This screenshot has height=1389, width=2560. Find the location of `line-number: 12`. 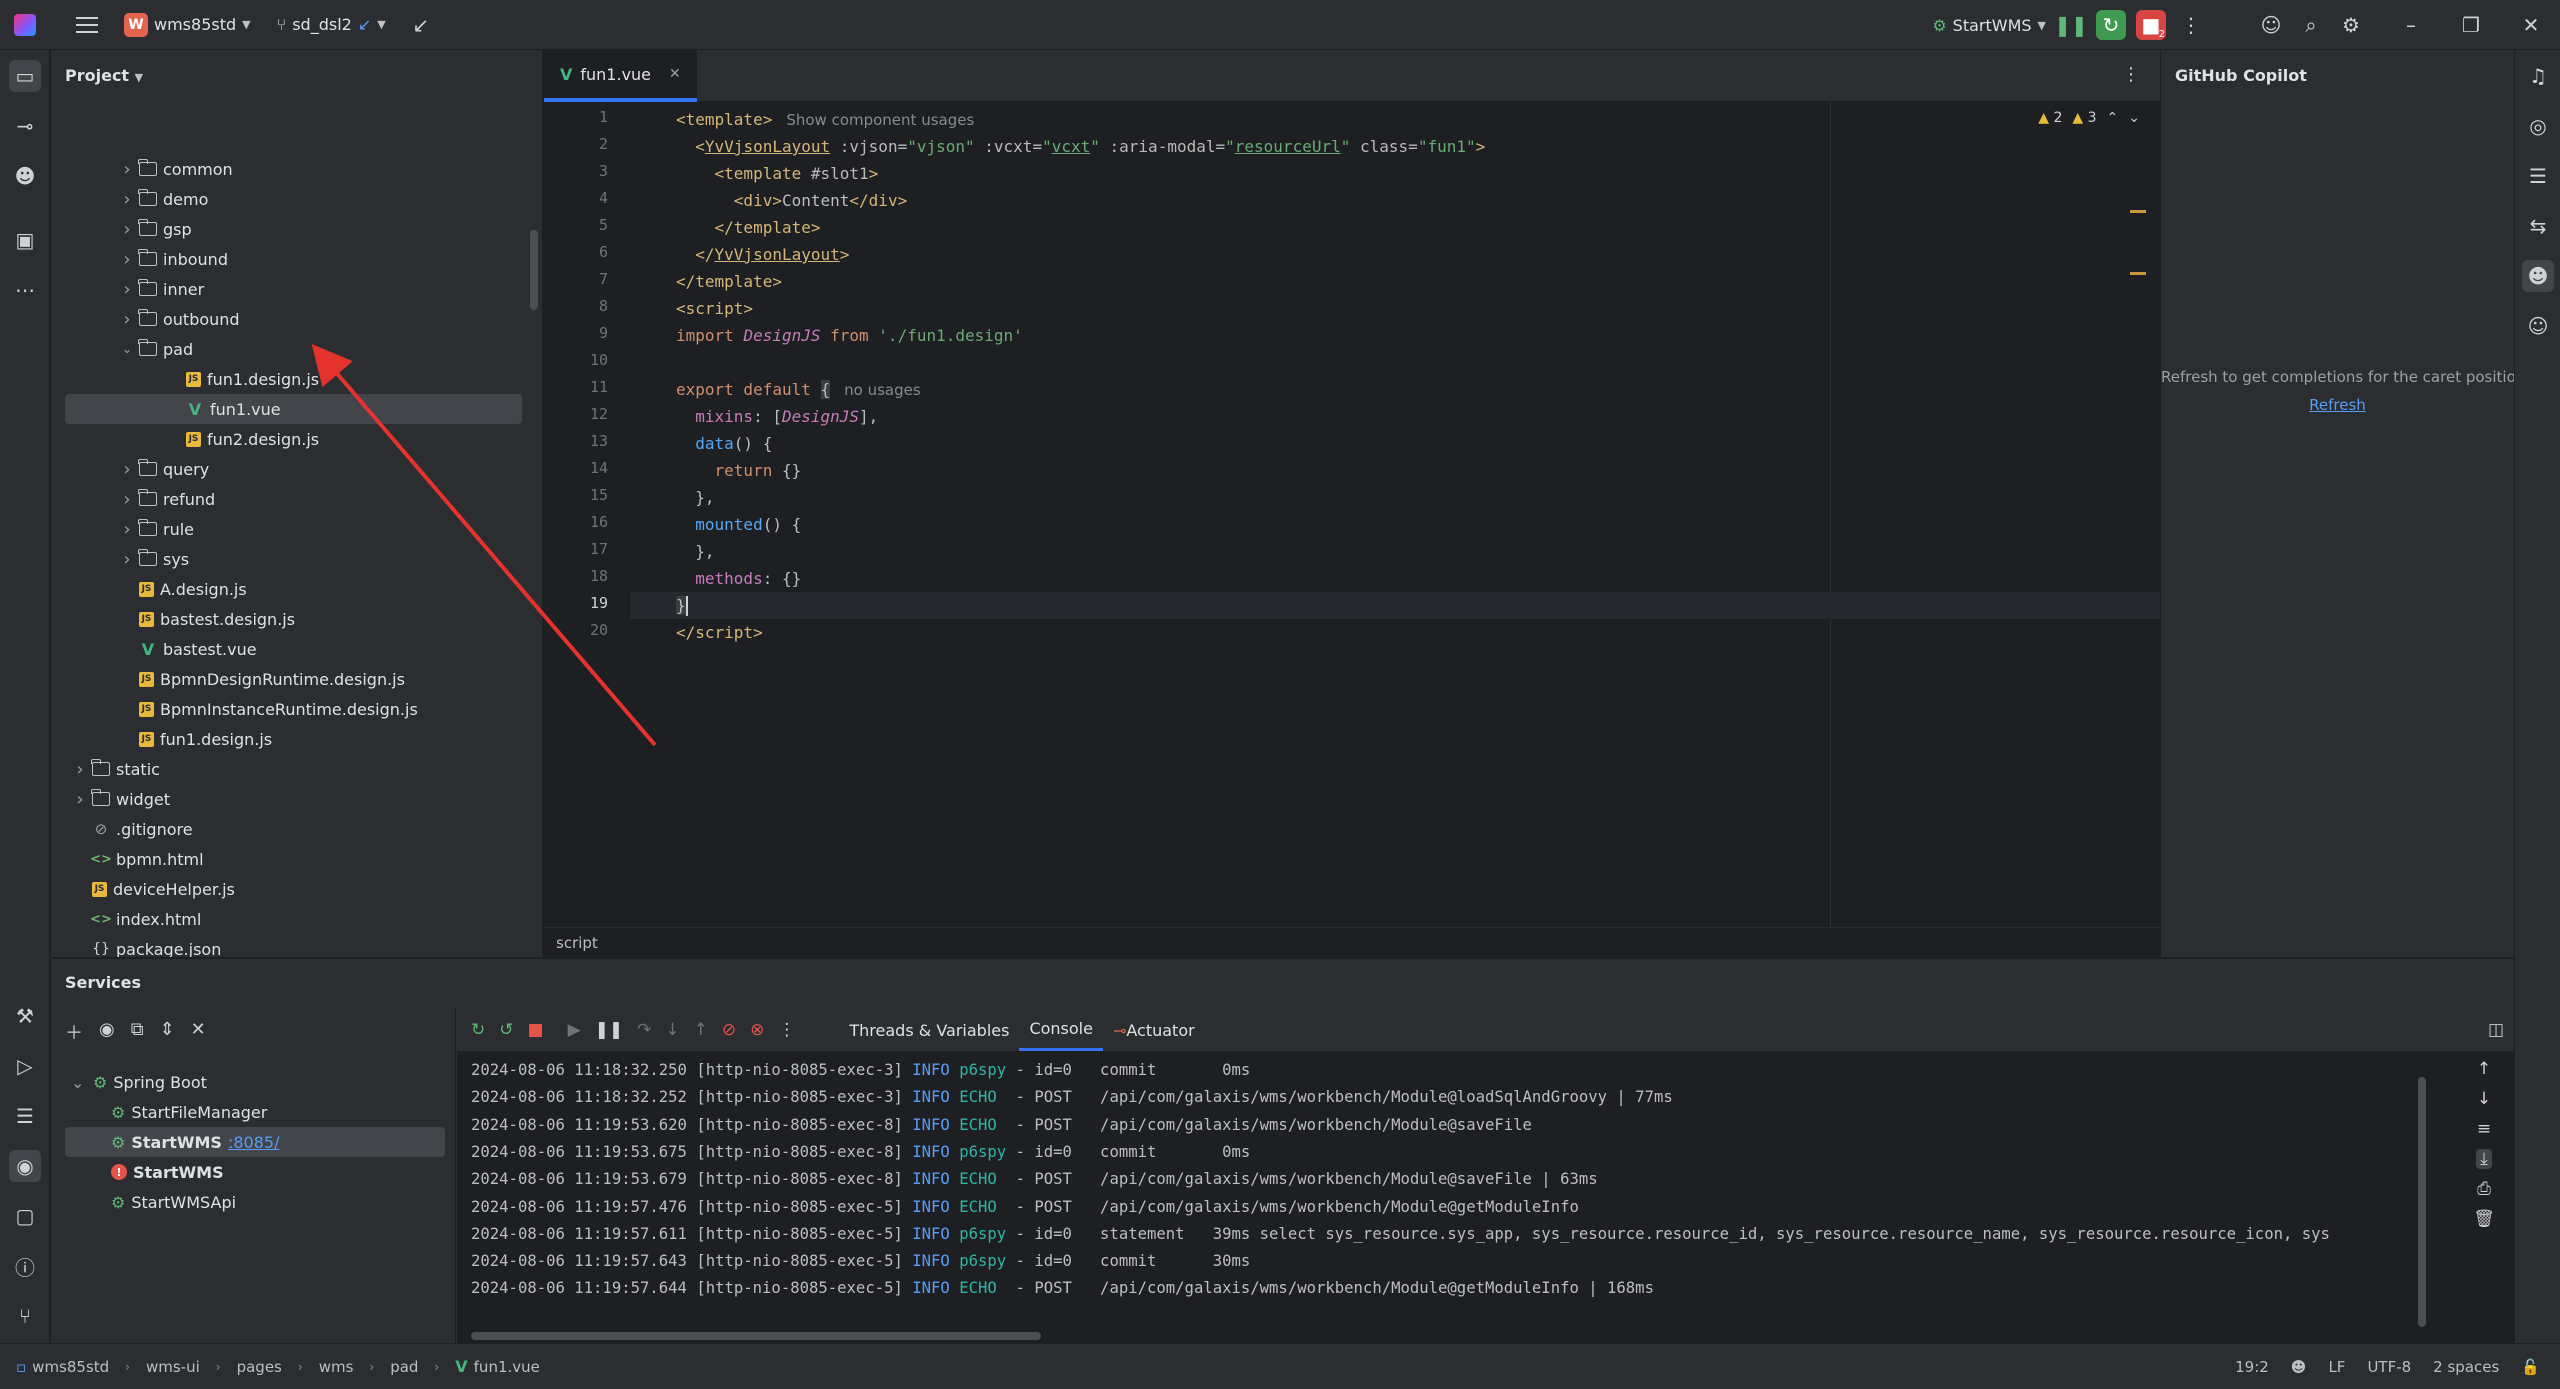

line-number: 12 is located at coordinates (599, 414).